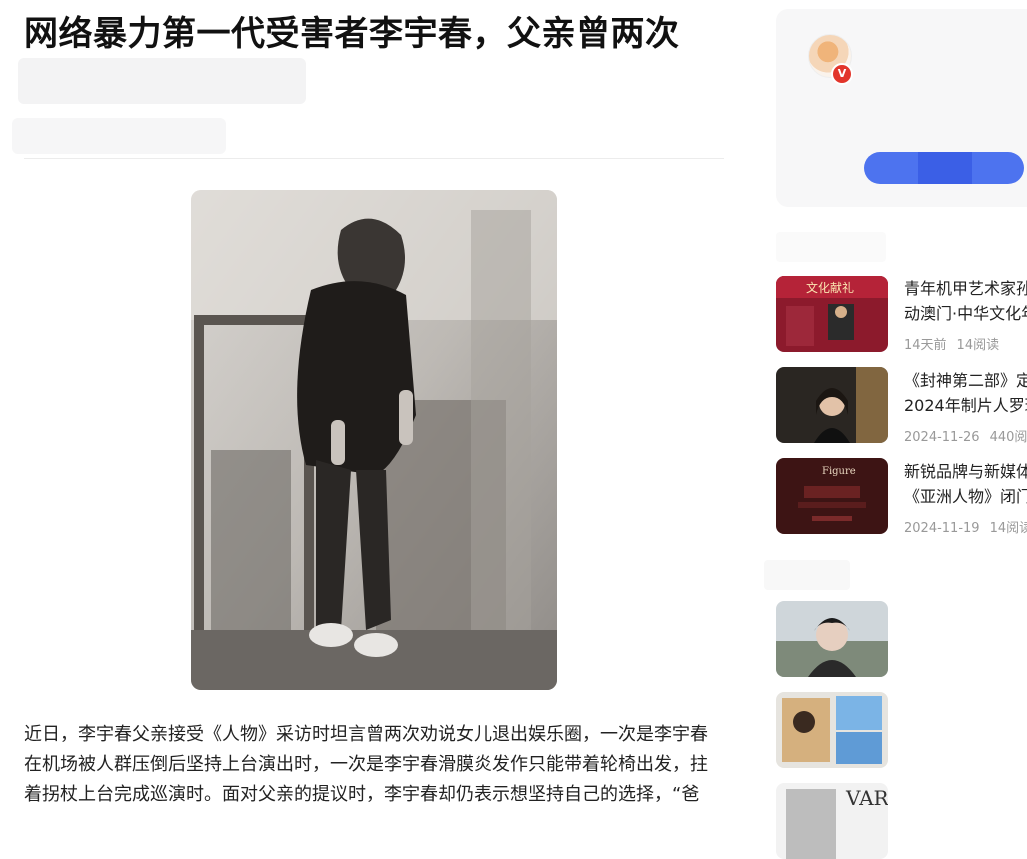  I want to click on recommended-title-2-line2: 2024年制片人罗璐, so click(965, 405).